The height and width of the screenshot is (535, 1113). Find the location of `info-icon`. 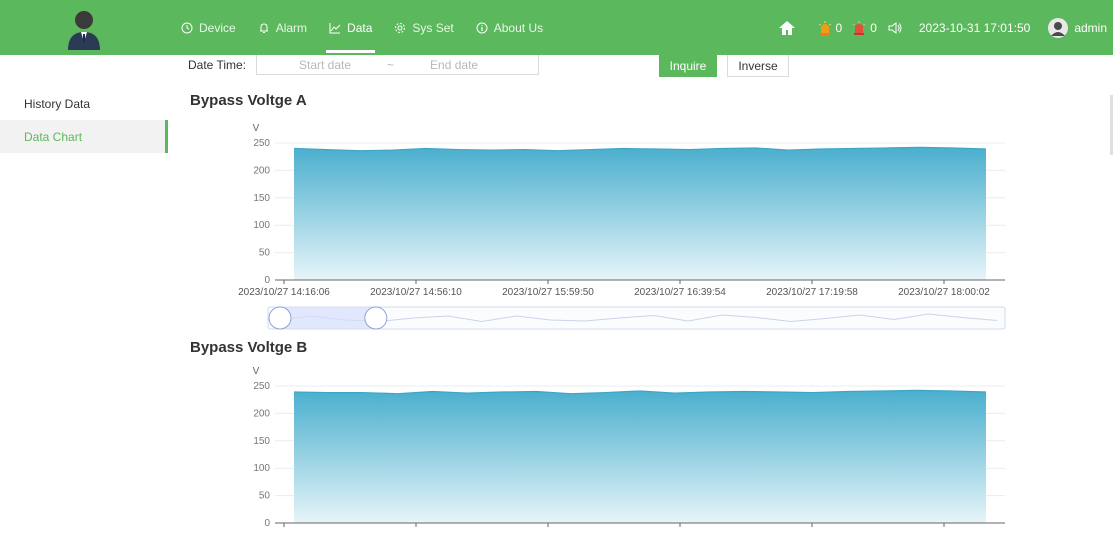

info-icon is located at coordinates (482, 27).